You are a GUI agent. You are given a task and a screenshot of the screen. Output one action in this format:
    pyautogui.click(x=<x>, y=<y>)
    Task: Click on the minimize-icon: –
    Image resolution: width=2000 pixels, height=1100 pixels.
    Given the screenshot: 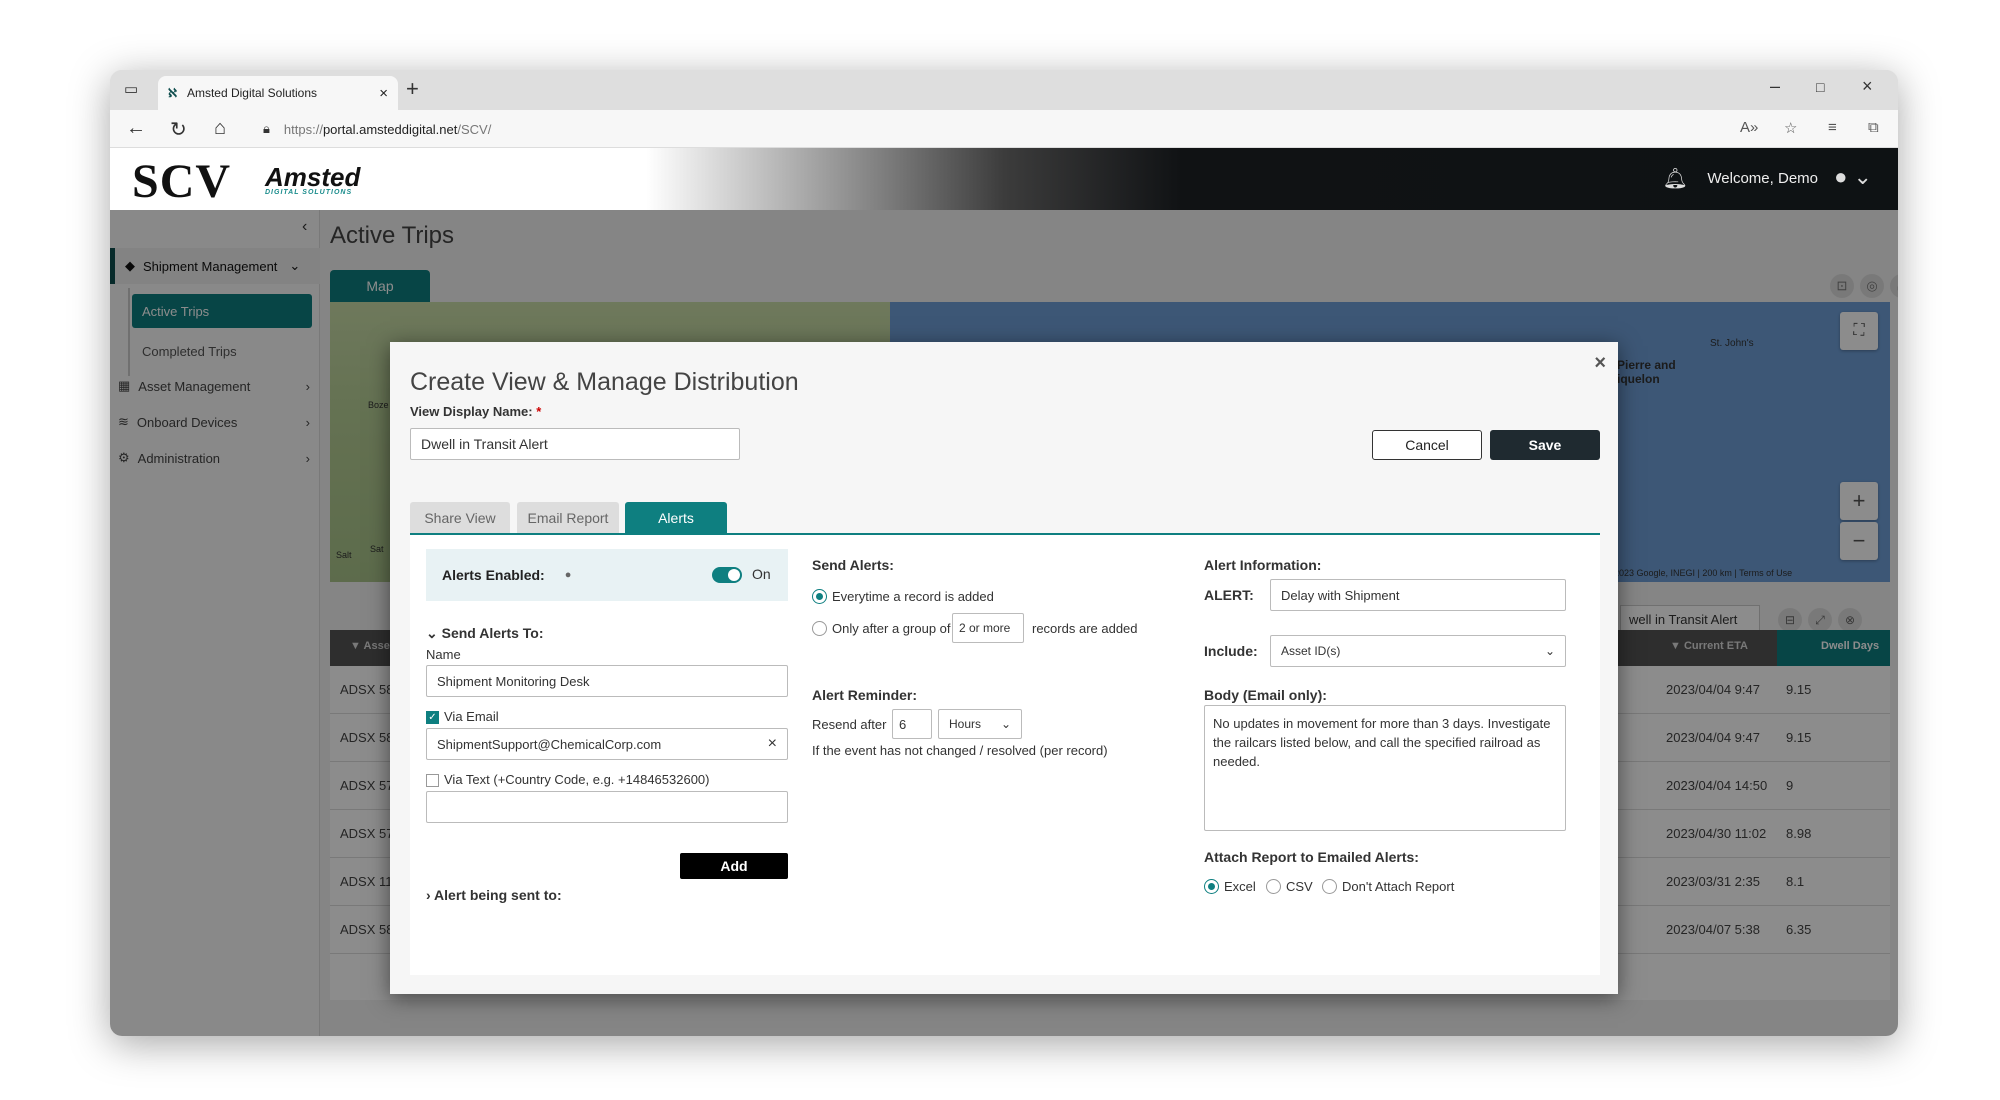 What is the action you would take?
    pyautogui.click(x=1775, y=86)
    